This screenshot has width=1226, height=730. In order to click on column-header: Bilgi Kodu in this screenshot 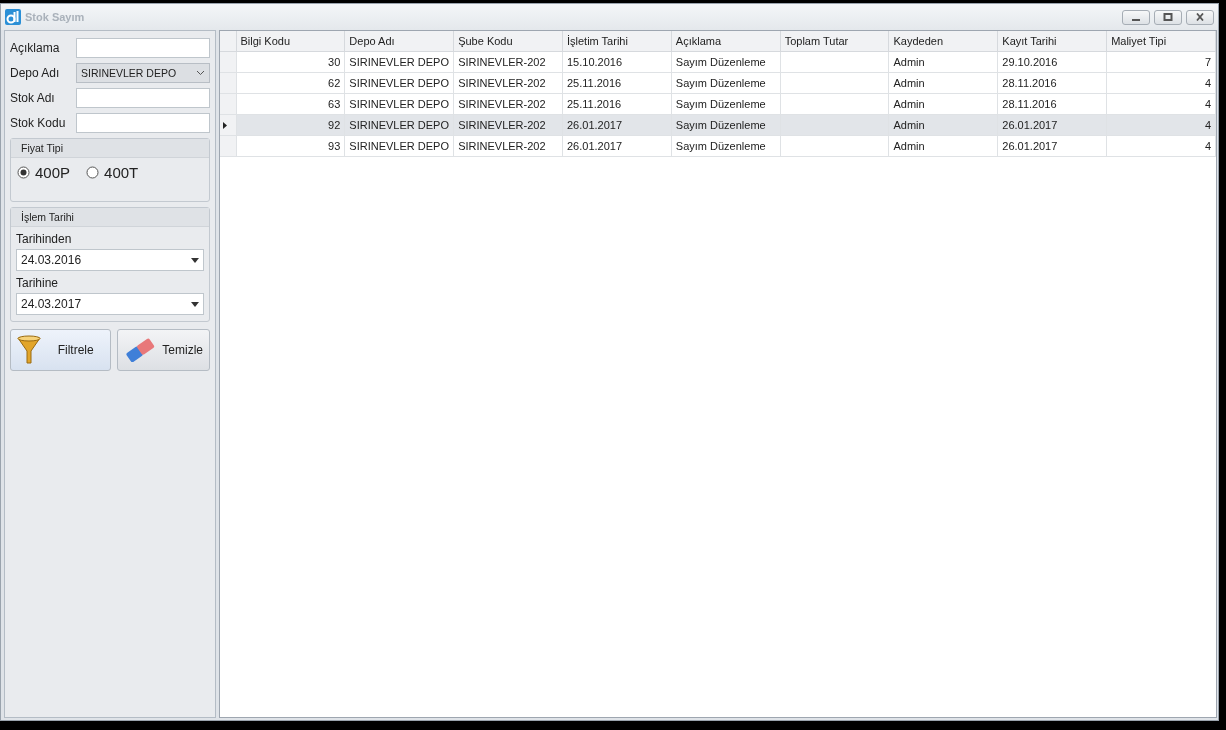, I will do `click(290, 41)`.